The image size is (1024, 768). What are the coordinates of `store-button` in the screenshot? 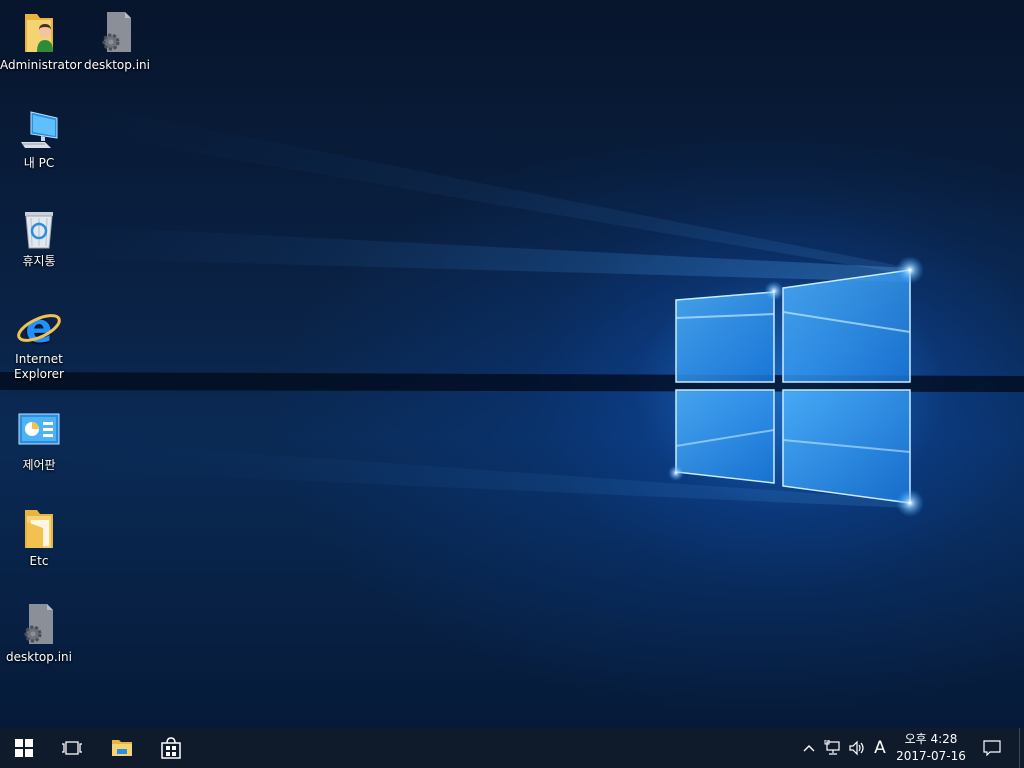 It's located at (171, 748).